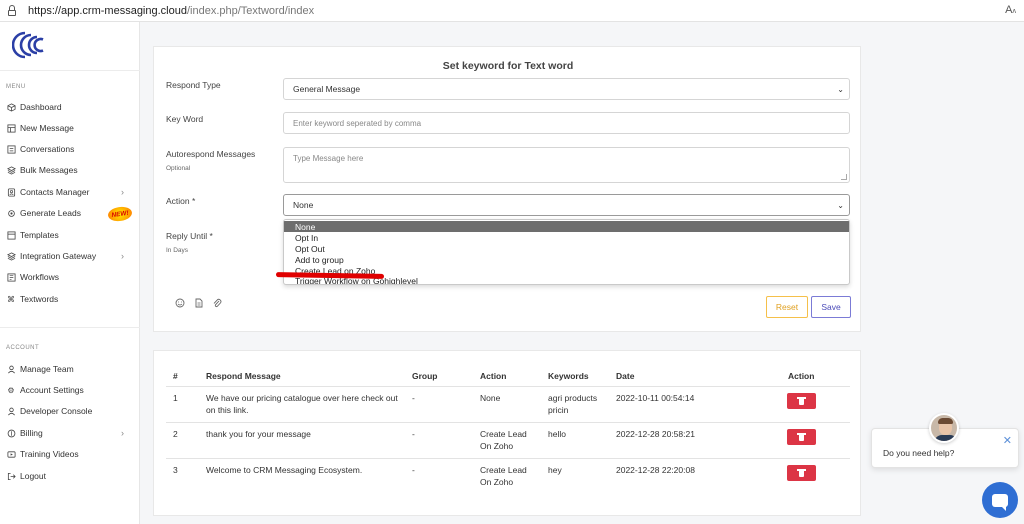 This screenshot has height=524, width=1024. I want to click on row-number: 2, so click(175, 434).